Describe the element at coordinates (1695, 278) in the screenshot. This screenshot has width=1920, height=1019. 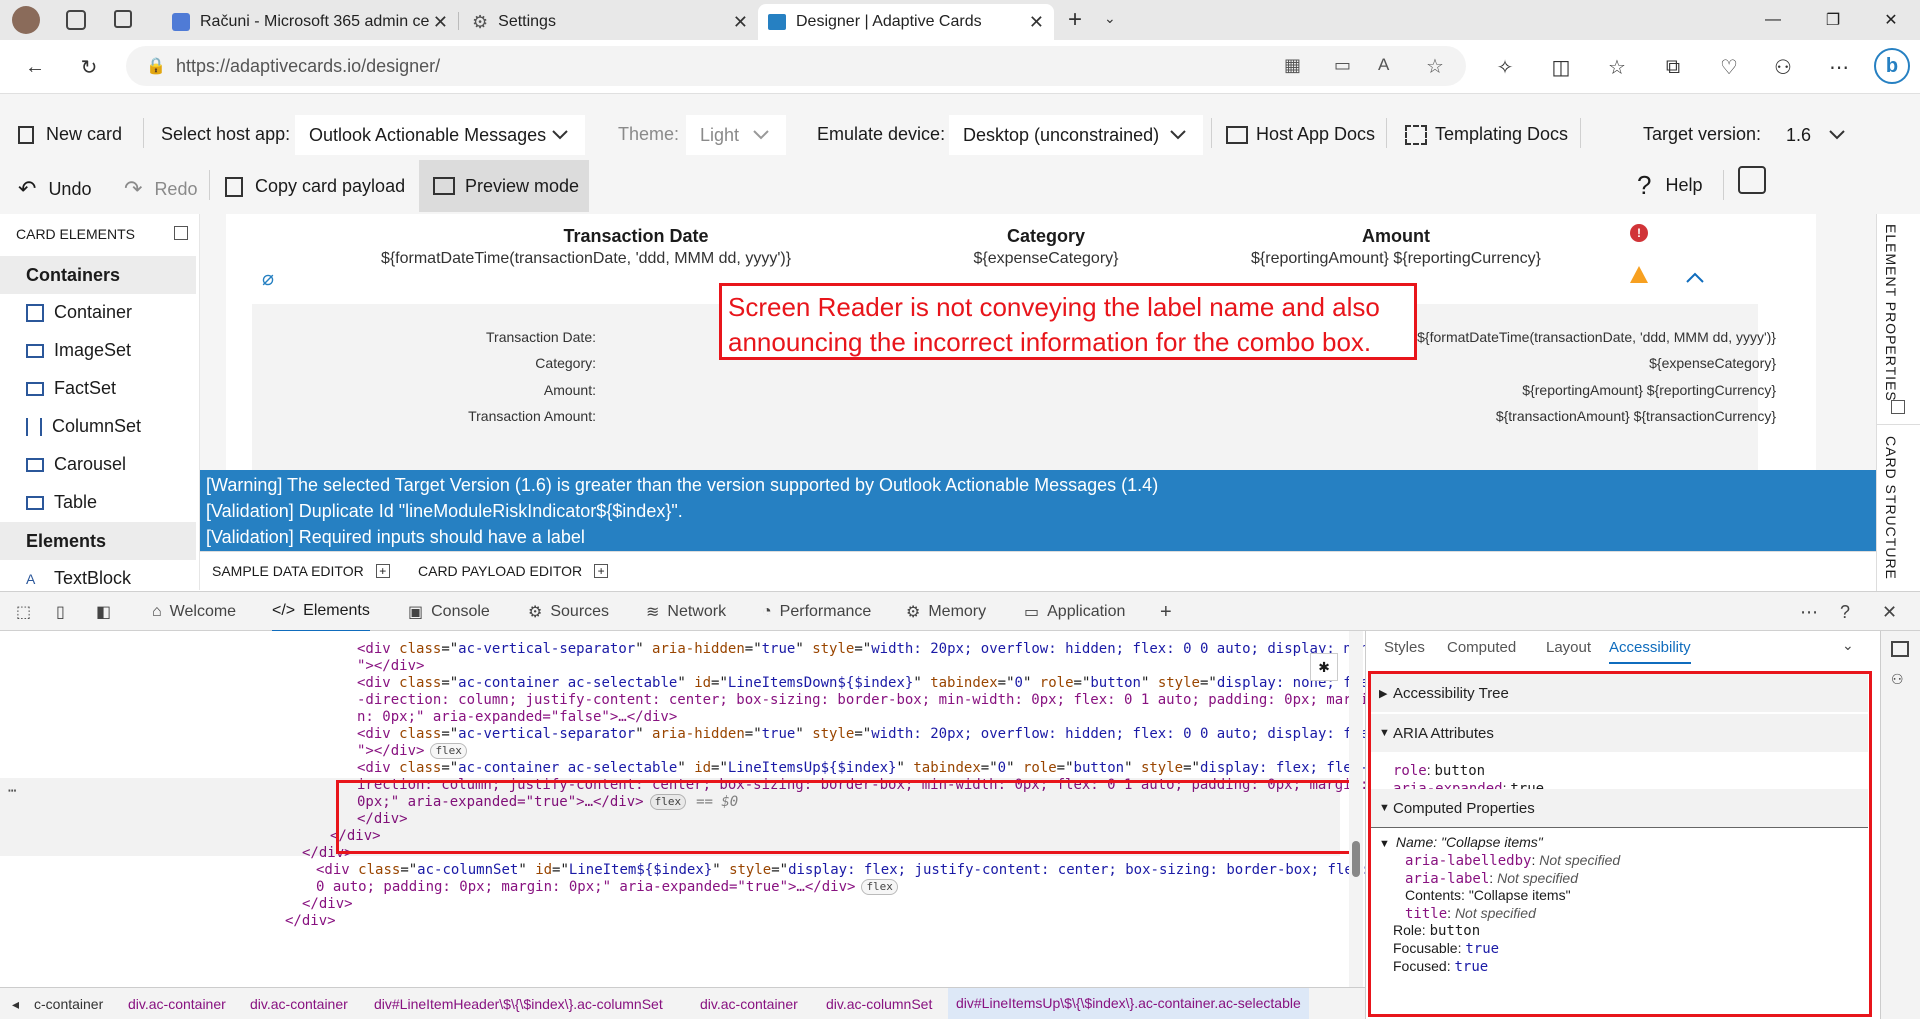
I see `chevron-up-icon` at that location.